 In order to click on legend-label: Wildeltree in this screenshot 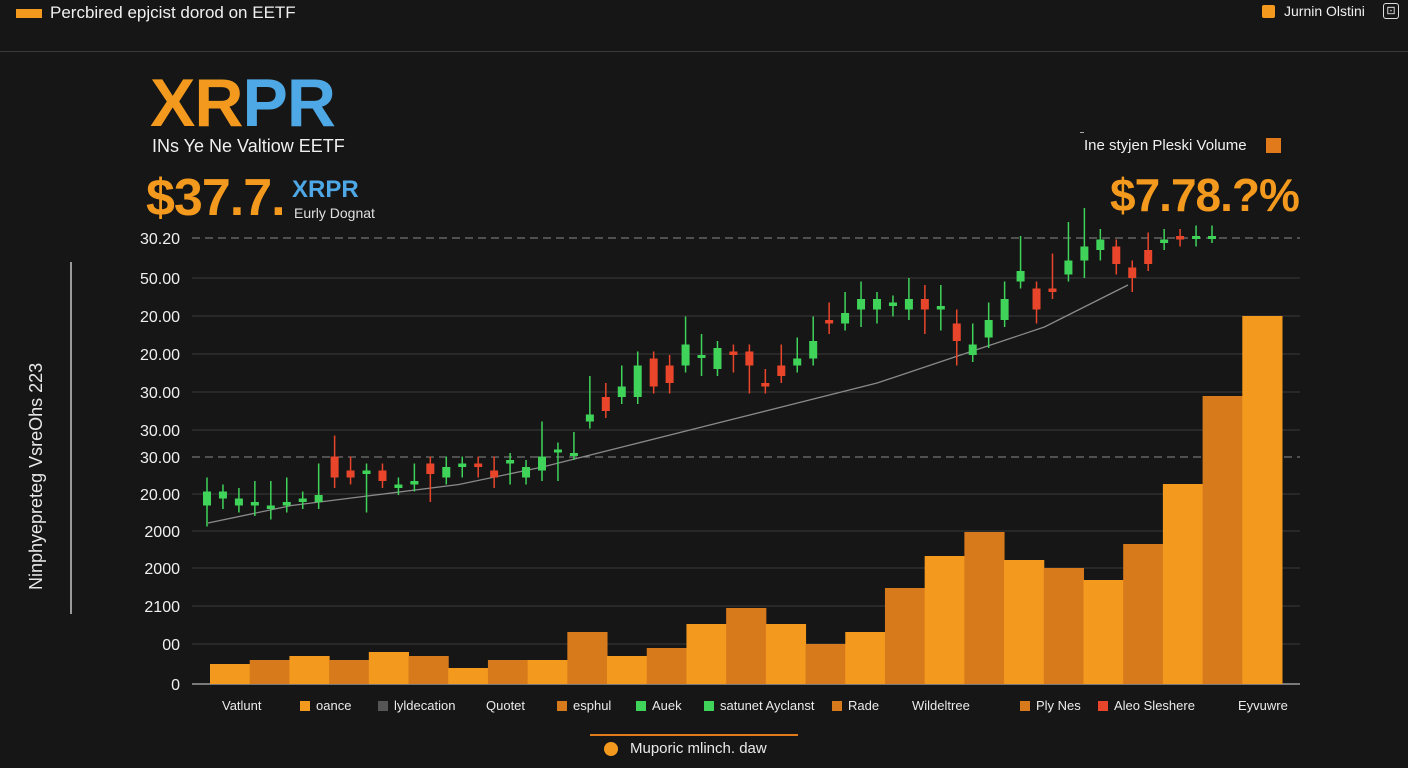, I will do `click(941, 705)`.